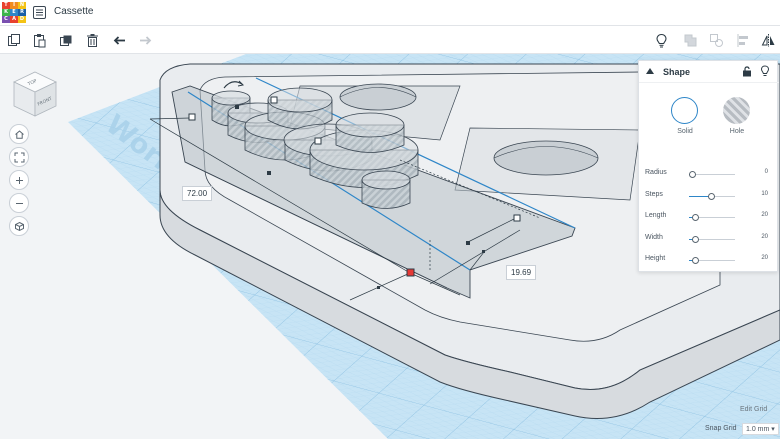 This screenshot has height=439, width=780. What do you see at coordinates (737, 131) in the screenshot?
I see `hole-label: Hole` at bounding box center [737, 131].